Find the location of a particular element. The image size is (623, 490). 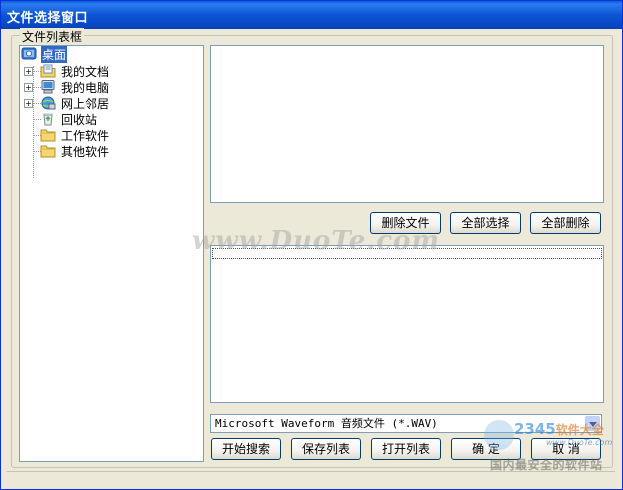

recycle-bin-icon is located at coordinates (48, 119).